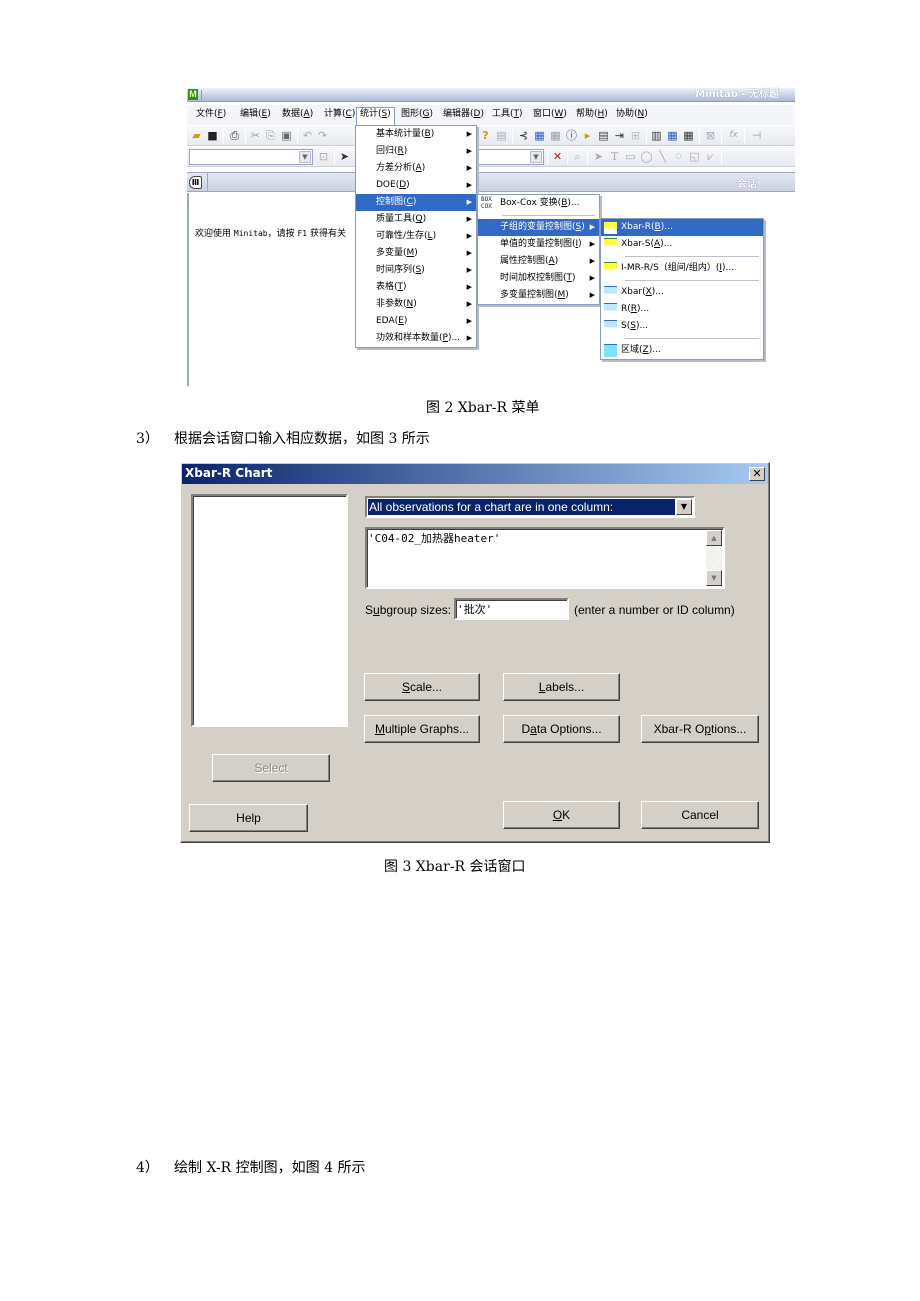 This screenshot has height=1301, width=920. What do you see at coordinates (511, 609) in the screenshot?
I see `subgroup-sizes-input: '批次'` at bounding box center [511, 609].